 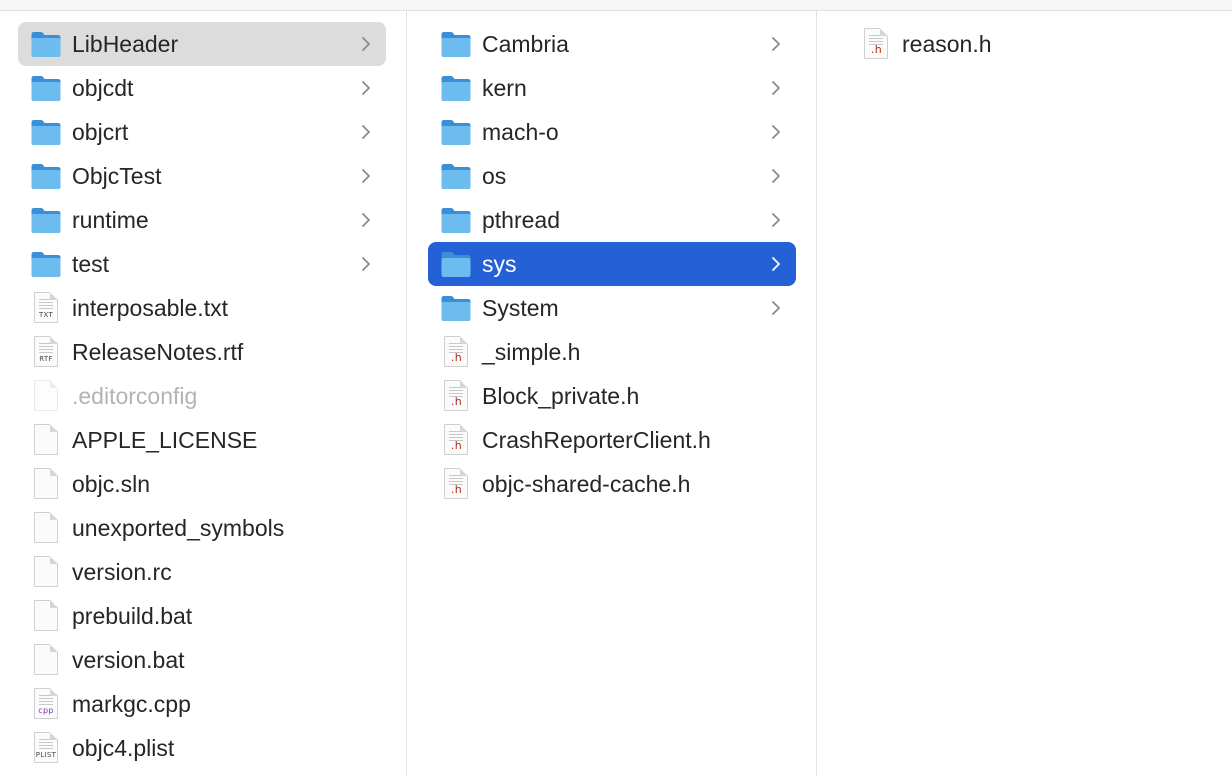 I want to click on file-item: .h reason.h, so click(x=1032, y=44).